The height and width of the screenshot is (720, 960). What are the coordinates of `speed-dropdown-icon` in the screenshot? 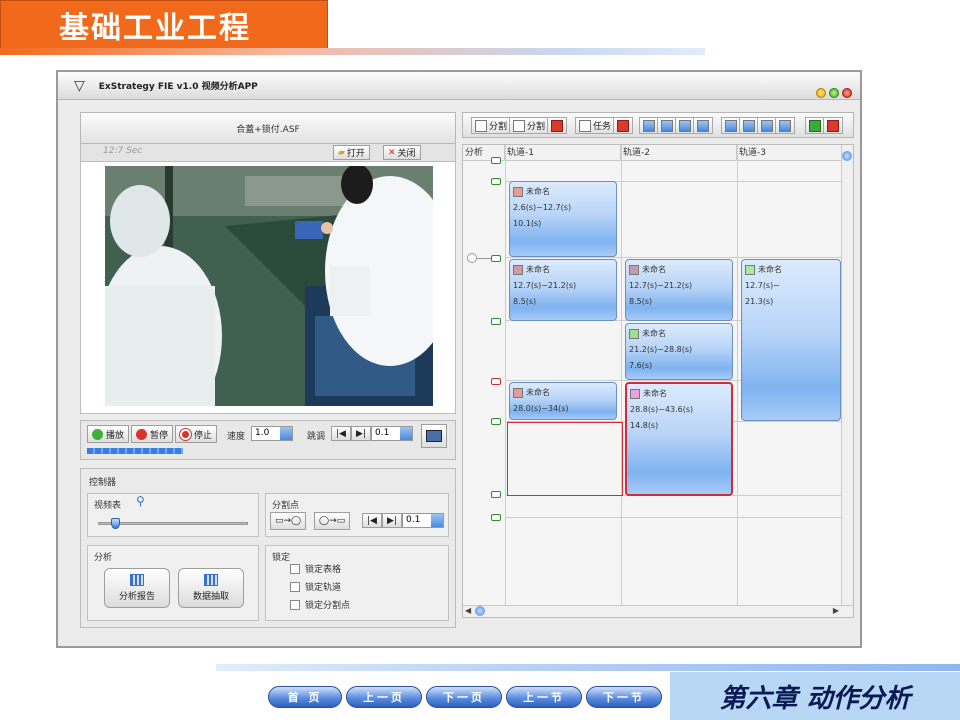 It's located at (286, 433).